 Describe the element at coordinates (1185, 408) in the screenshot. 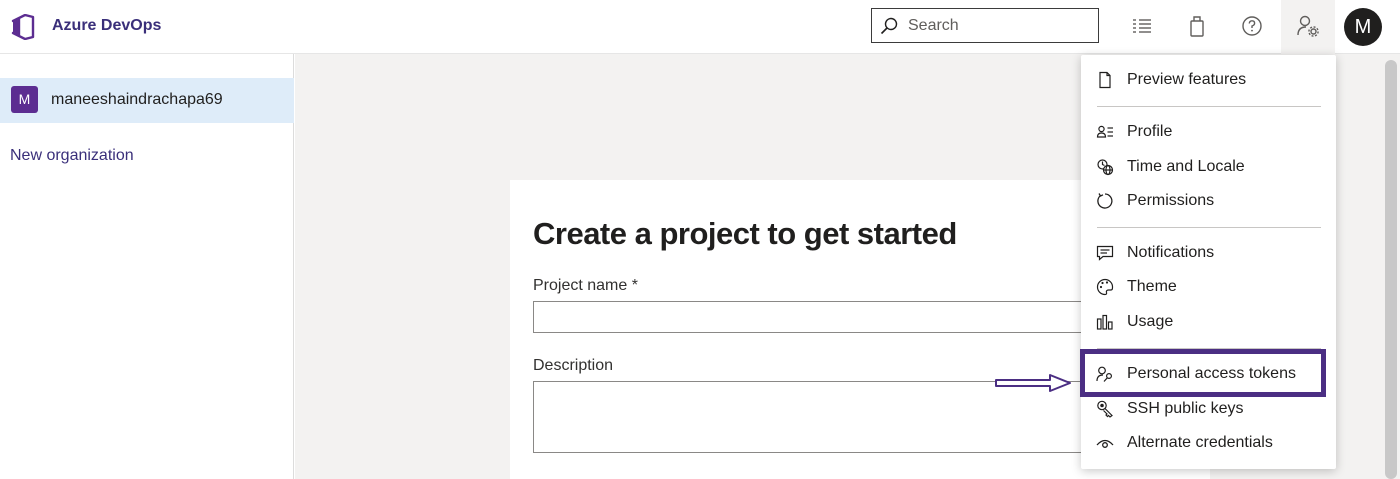

I see `menu-item-label: SSH public keys` at that location.